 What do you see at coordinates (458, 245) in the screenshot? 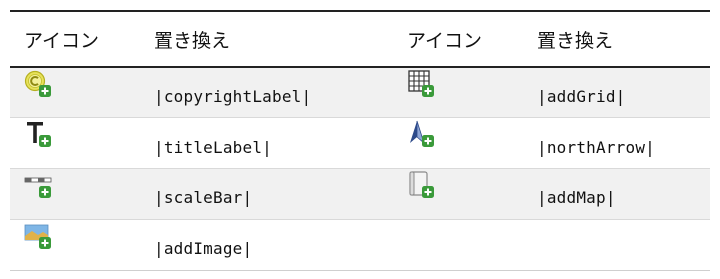
I see `empty-icon-cell` at bounding box center [458, 245].